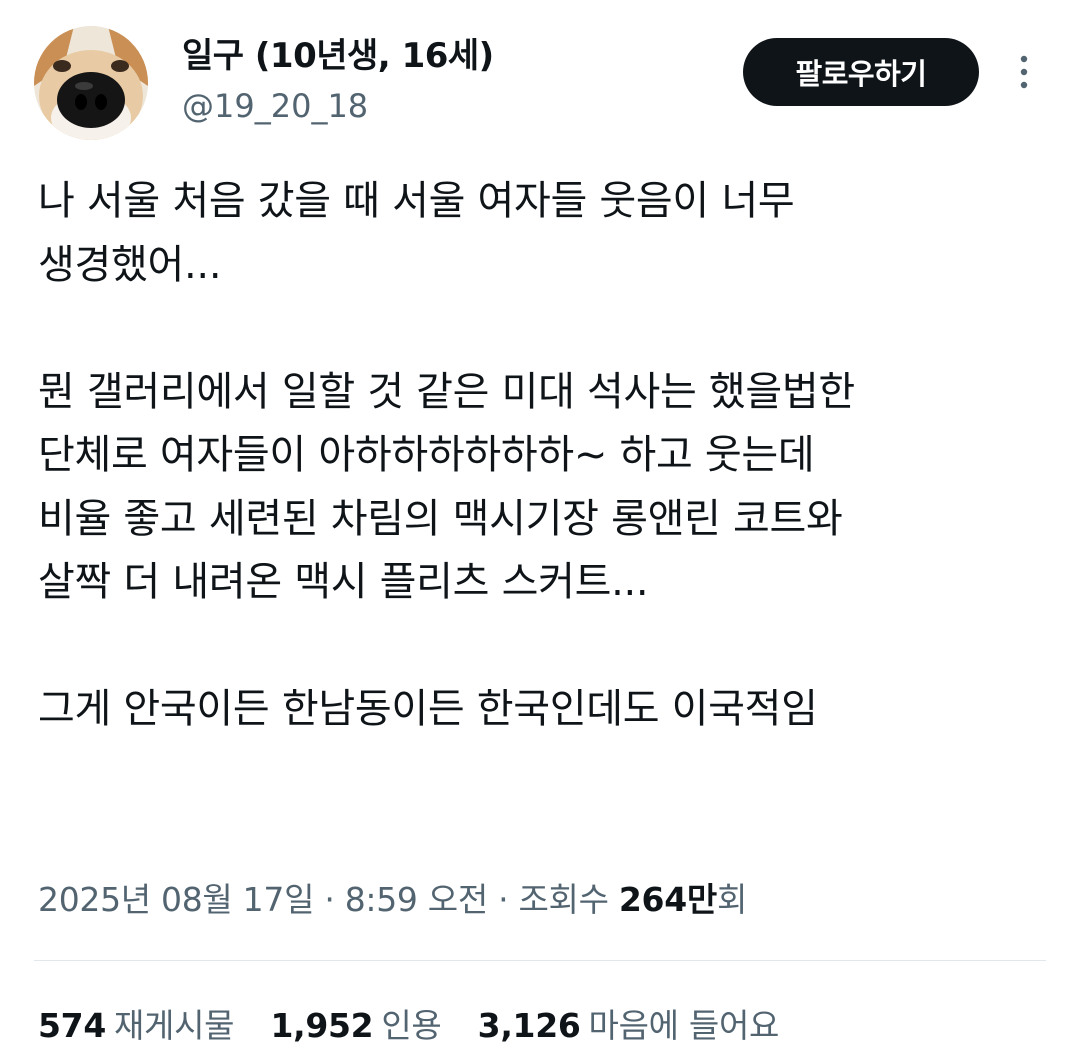 The height and width of the screenshot is (1063, 1080). I want to click on tweet-meta: 2025년 08월 17일 · 8:59 오전 · 조회수 264만회, so click(392, 900).